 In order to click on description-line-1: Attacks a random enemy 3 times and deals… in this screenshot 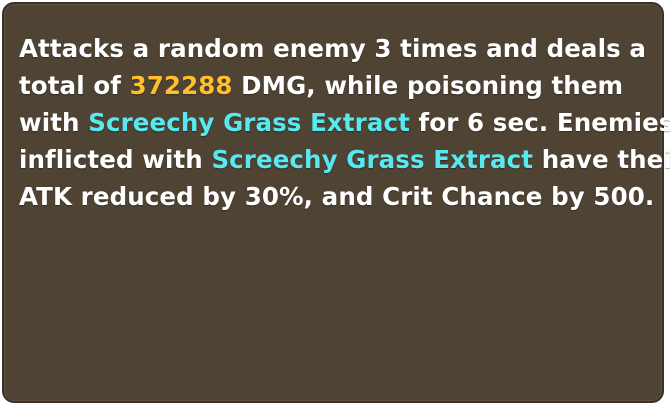, I will do `click(339, 48)`.